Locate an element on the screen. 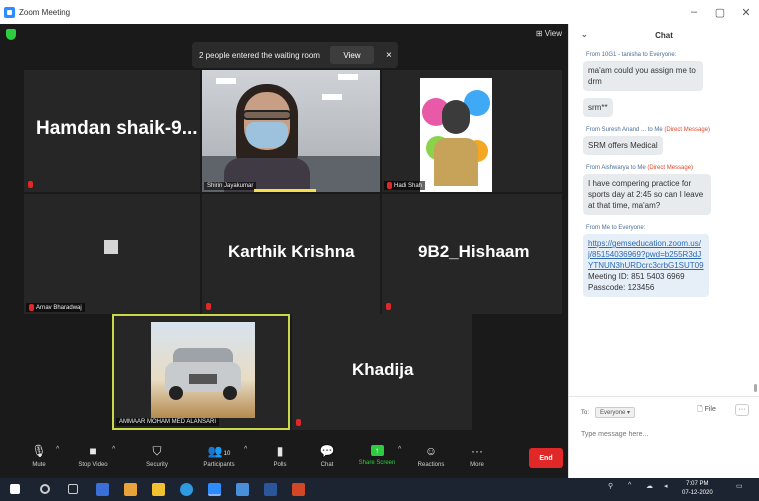 This screenshot has height=501, width=759. video-tile-hishaam: 9B2_Hishaam is located at coordinates (472, 254).